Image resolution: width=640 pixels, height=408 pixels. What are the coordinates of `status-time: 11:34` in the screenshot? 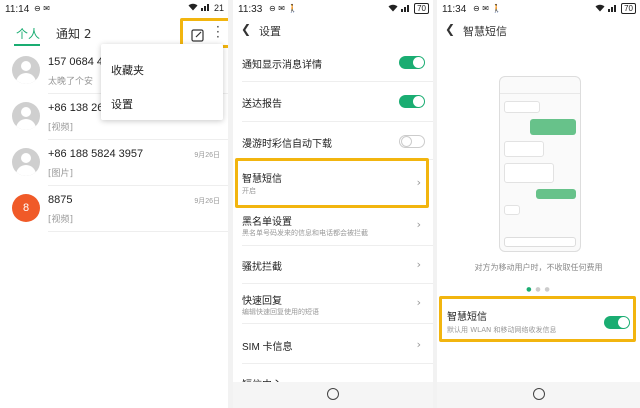 It's located at (454, 9).